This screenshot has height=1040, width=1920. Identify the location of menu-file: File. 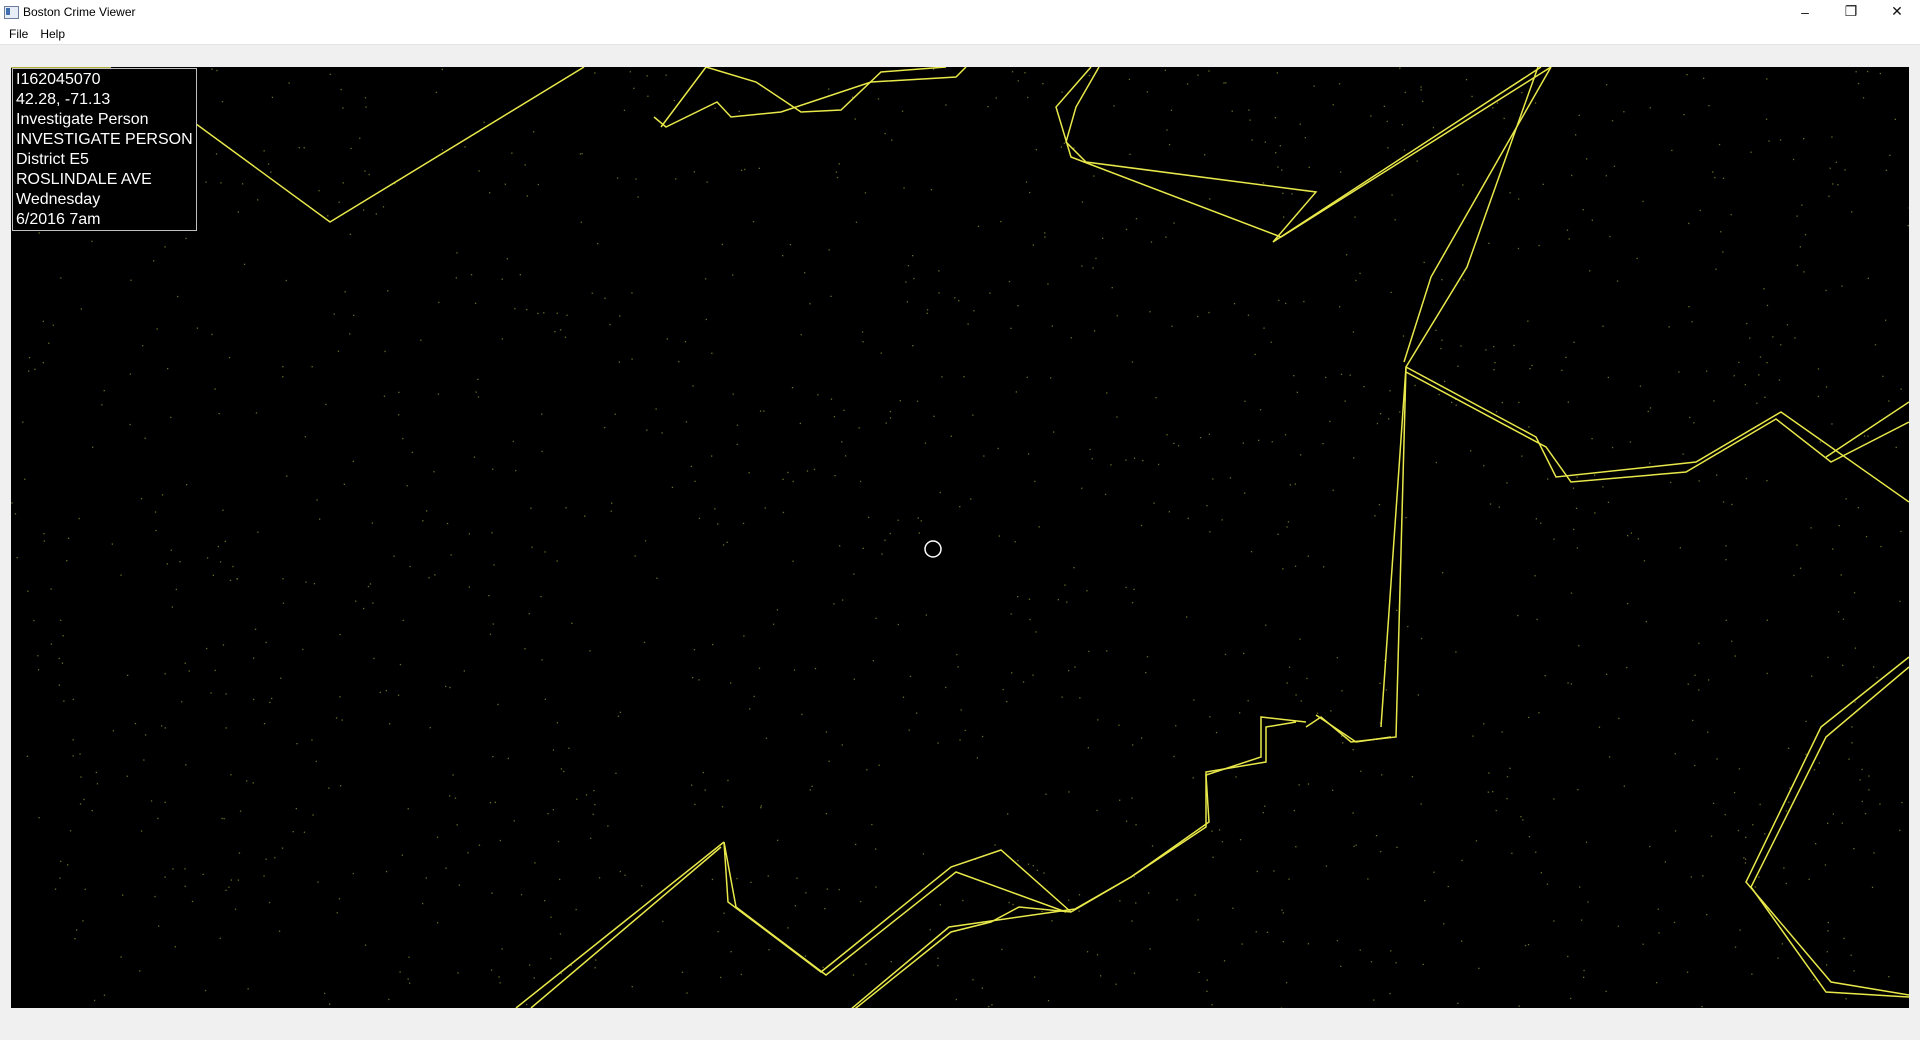
(18, 34).